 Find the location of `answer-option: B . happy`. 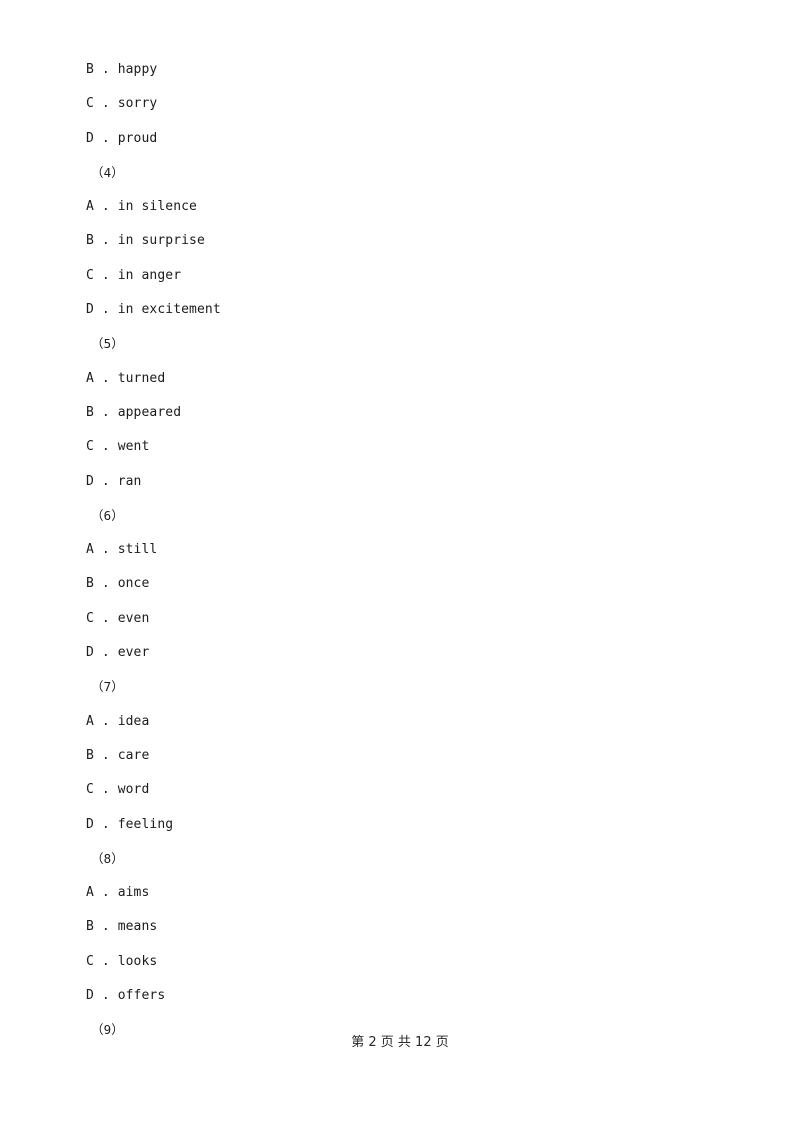

answer-option: B . happy is located at coordinates (122, 69).